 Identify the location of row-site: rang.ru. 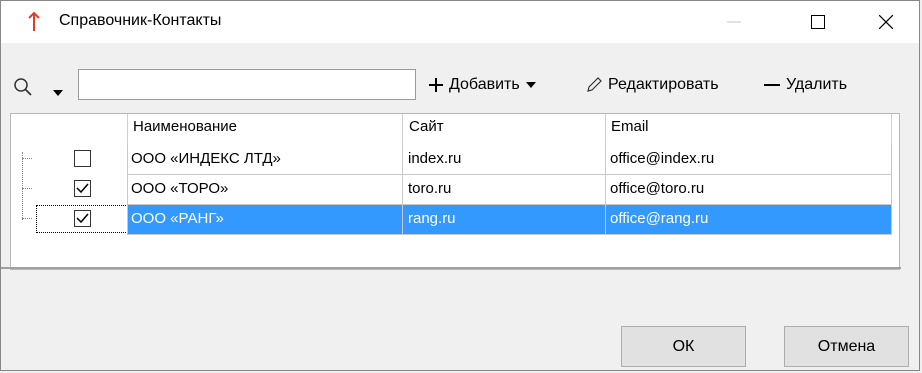
(432, 218).